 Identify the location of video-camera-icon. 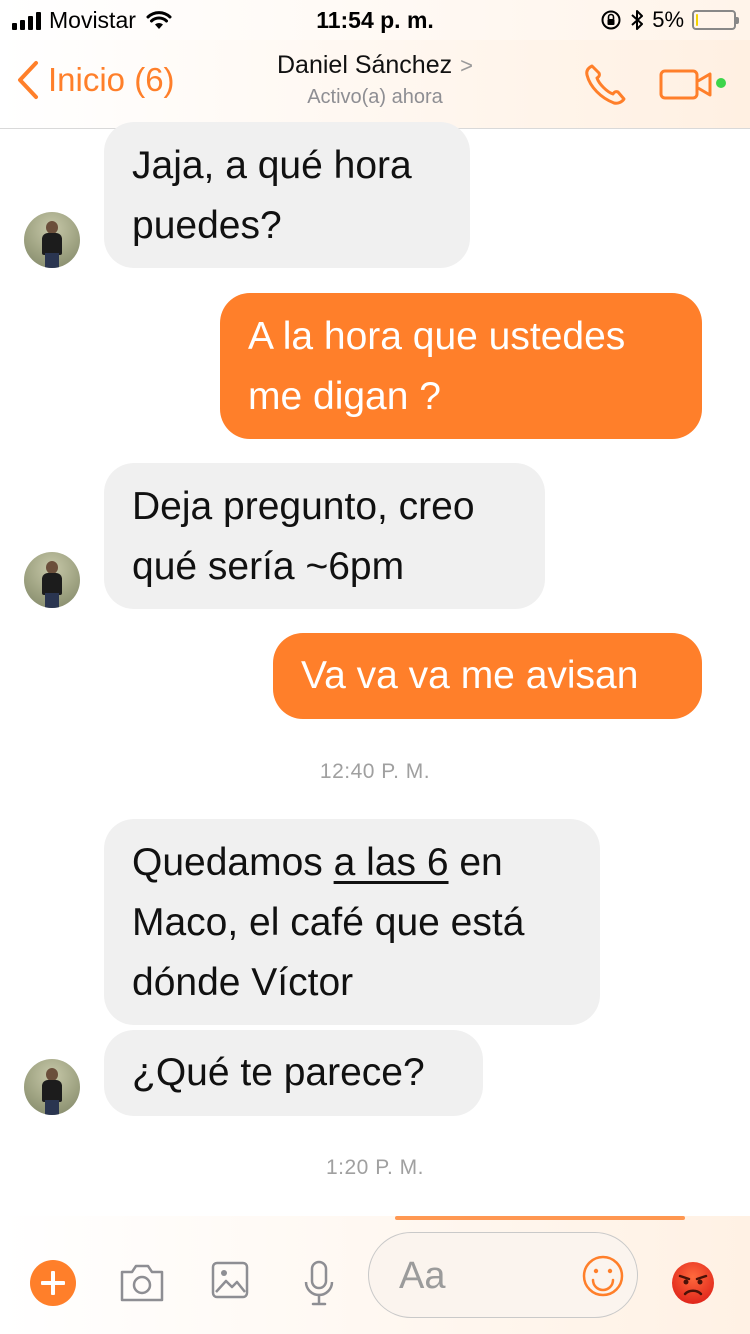
(685, 84).